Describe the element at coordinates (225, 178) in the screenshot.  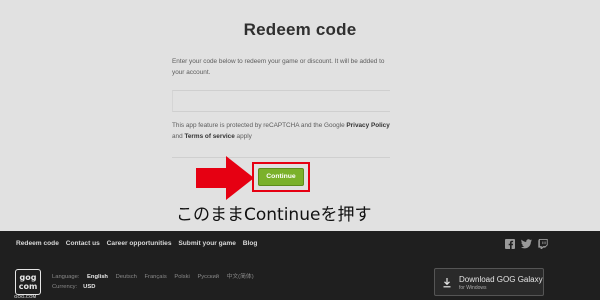
I see `red-arrow-annotation` at that location.